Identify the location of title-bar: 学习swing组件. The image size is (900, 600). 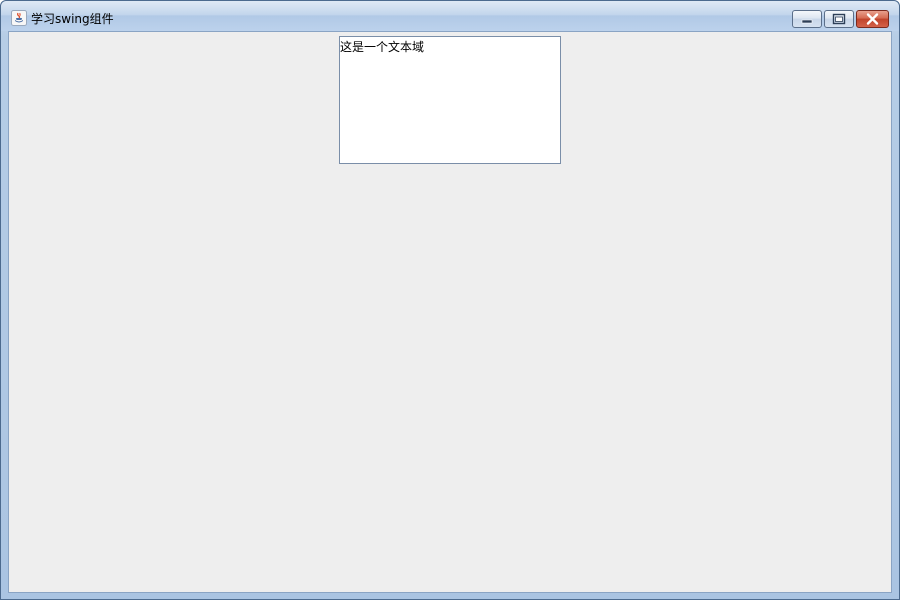
(450, 16).